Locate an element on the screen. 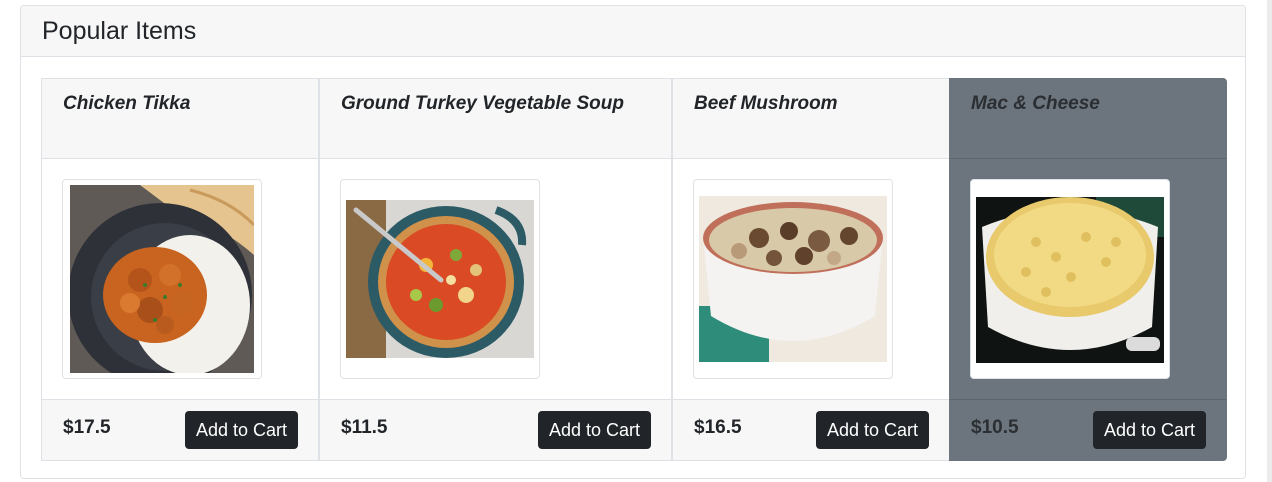 The height and width of the screenshot is (482, 1272). item-name: Chicken Tikka is located at coordinates (127, 103).